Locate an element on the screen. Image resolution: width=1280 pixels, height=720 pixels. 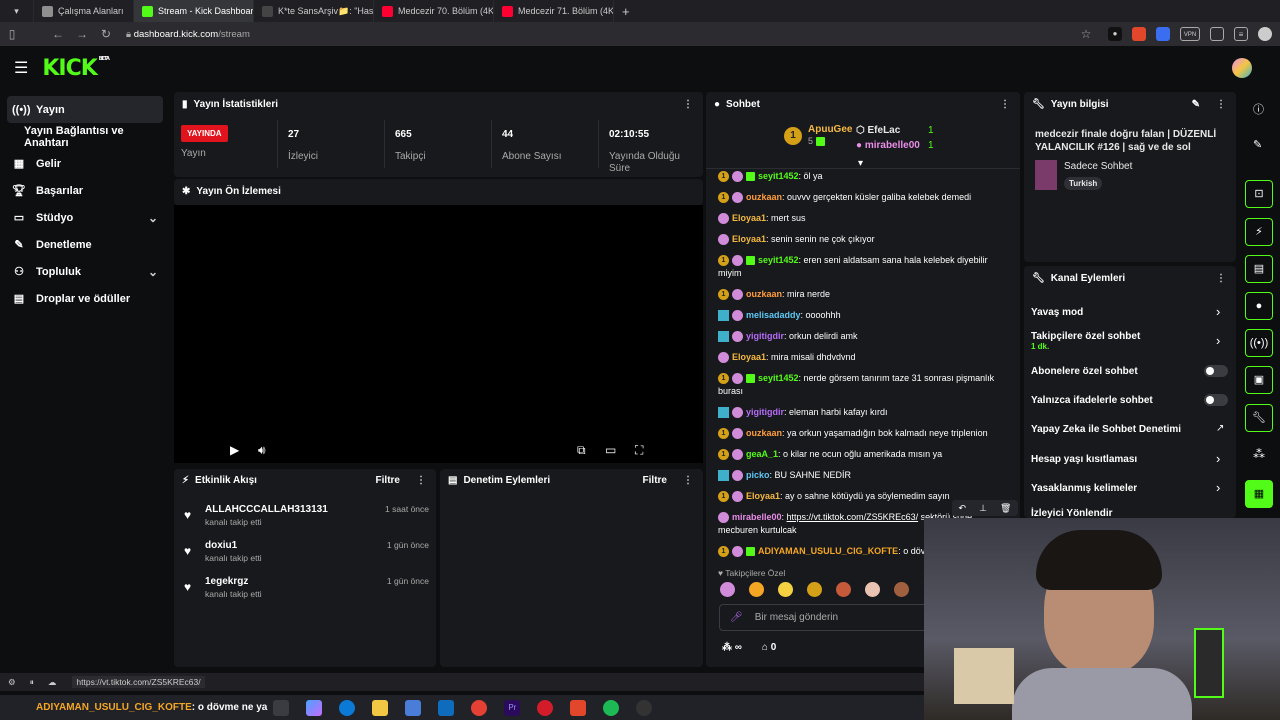
top-chatter-2: ⬡ EfeLac 1 is located at coordinates (901, 130).